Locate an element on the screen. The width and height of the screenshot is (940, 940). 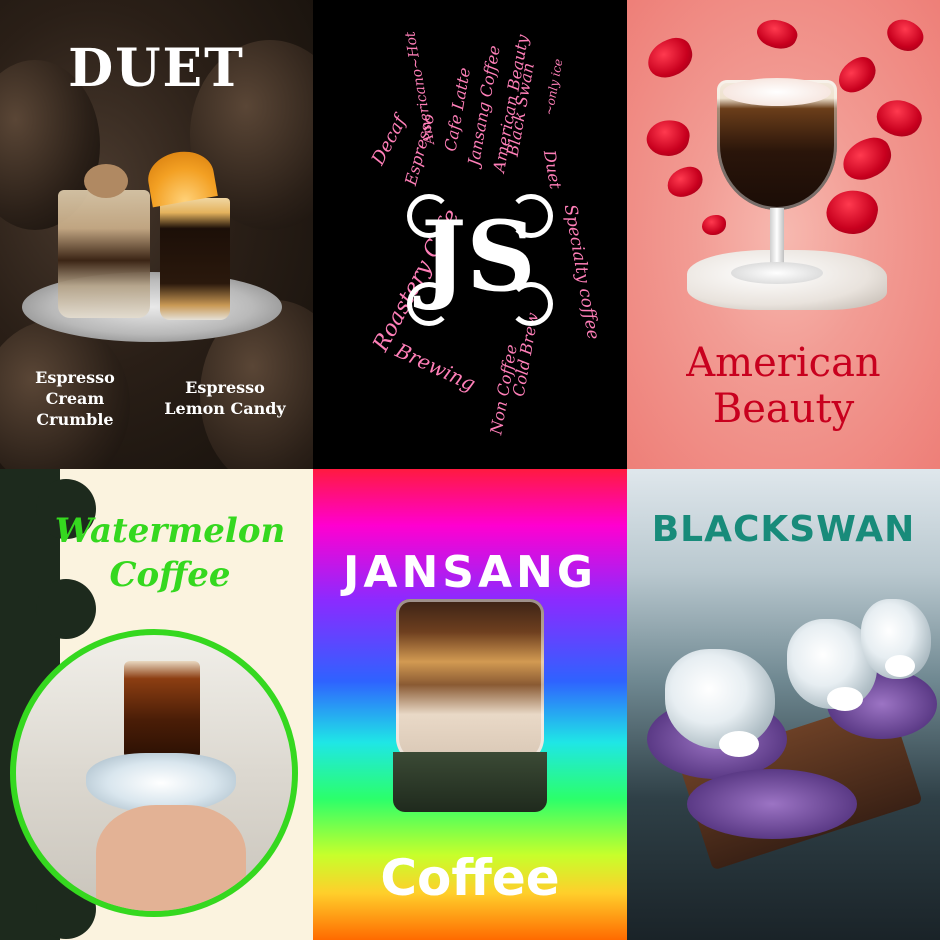
blackswan-title: BLACKSWAN is located at coordinates (783, 529).